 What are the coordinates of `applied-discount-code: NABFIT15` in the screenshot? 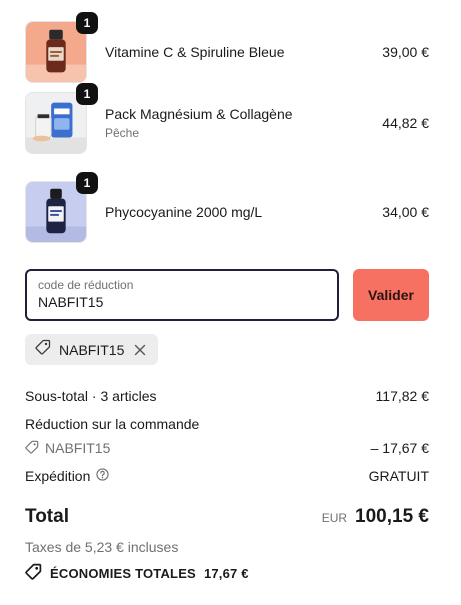 It's located at (92, 349).